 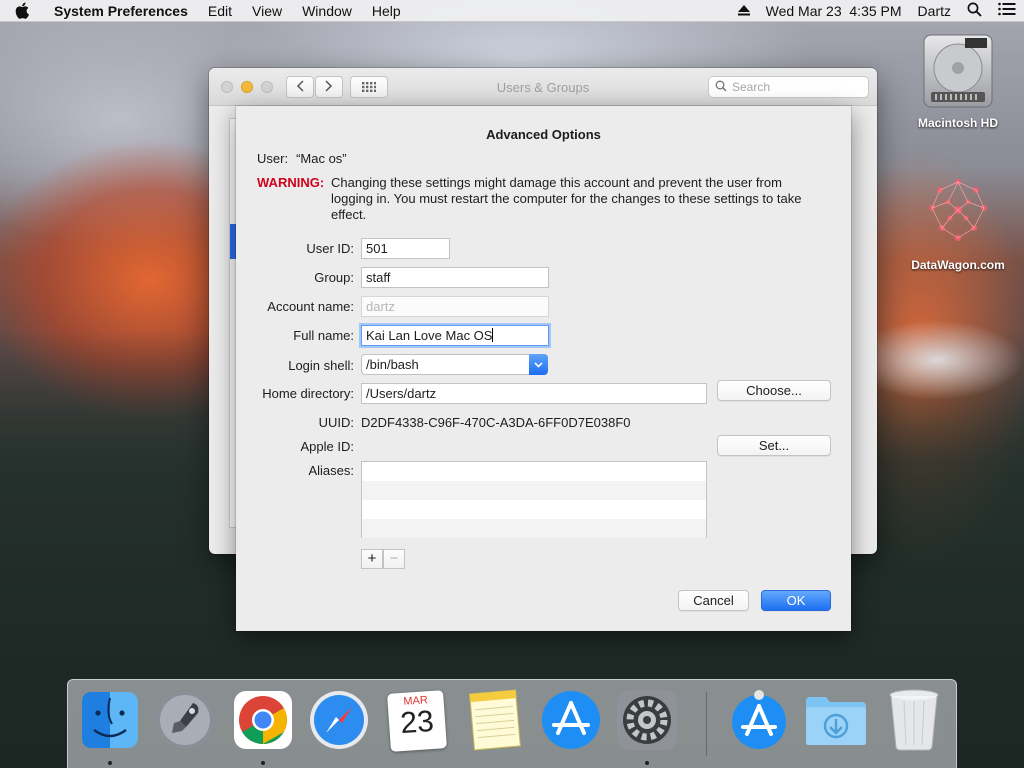 I want to click on dock-app-store, so click(x=571, y=721).